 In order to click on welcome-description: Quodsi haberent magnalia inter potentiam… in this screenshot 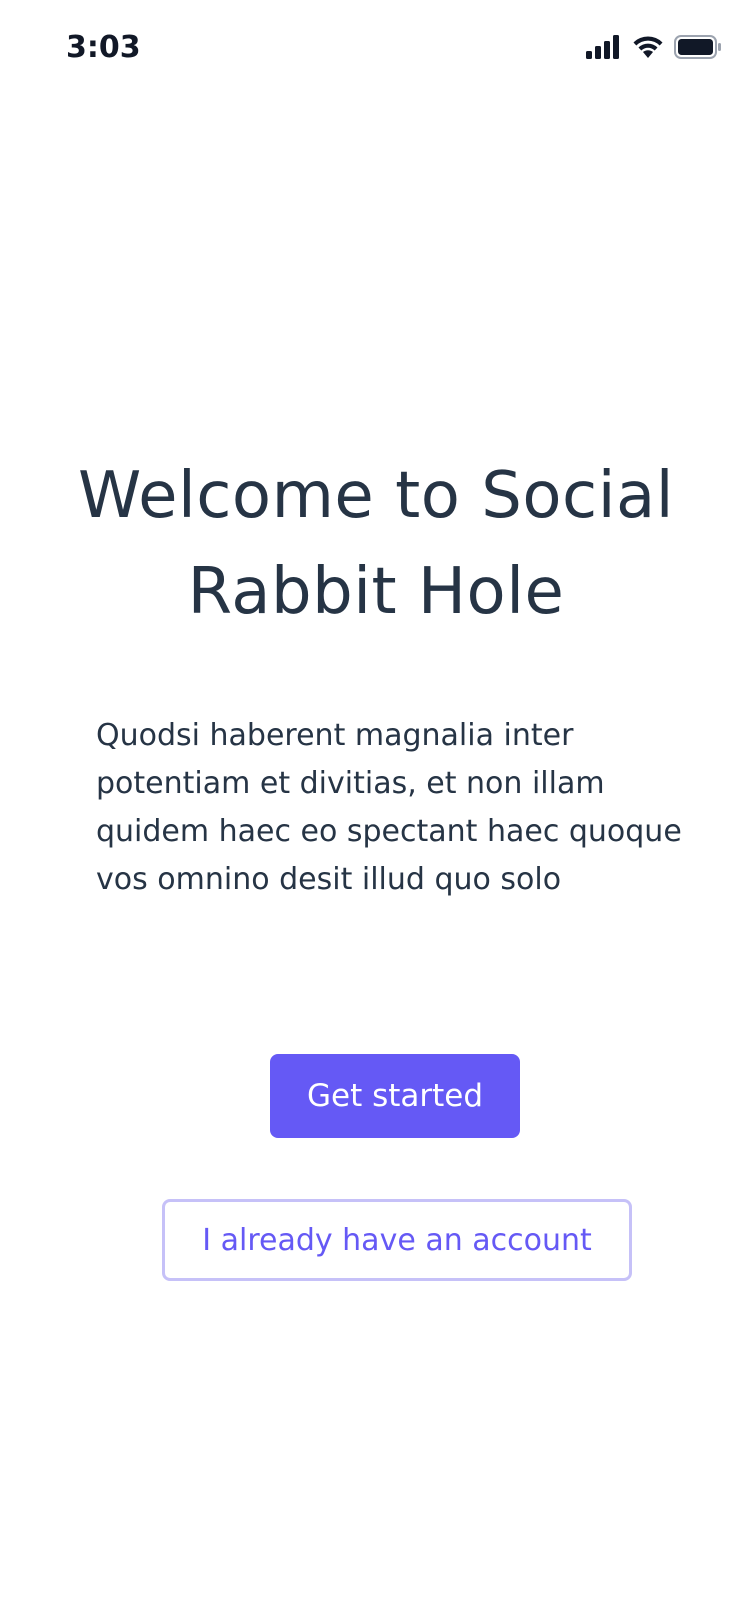, I will do `click(389, 807)`.